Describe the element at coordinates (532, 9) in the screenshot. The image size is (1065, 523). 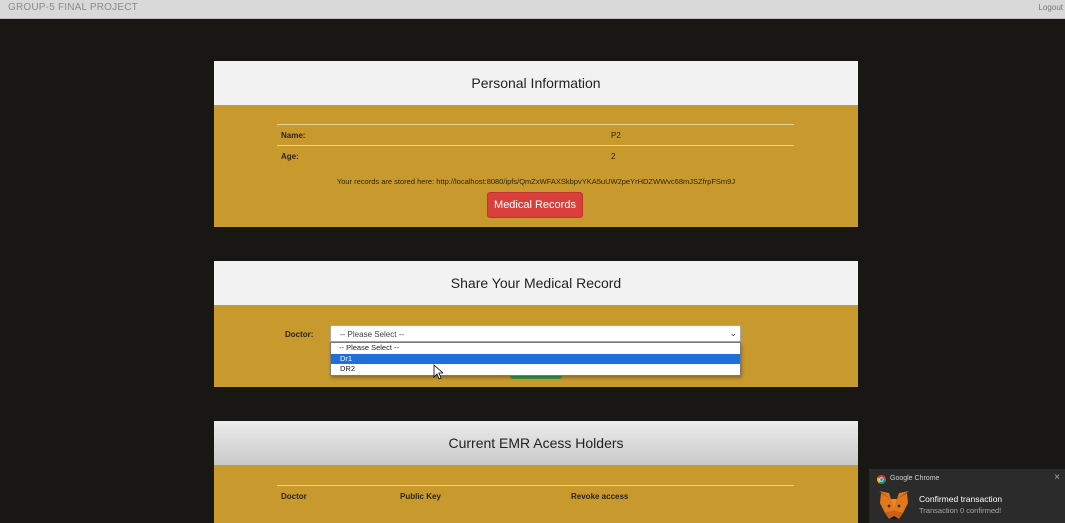
I see `navbar: GROUP-5 FINAL PROJECT Logout` at that location.